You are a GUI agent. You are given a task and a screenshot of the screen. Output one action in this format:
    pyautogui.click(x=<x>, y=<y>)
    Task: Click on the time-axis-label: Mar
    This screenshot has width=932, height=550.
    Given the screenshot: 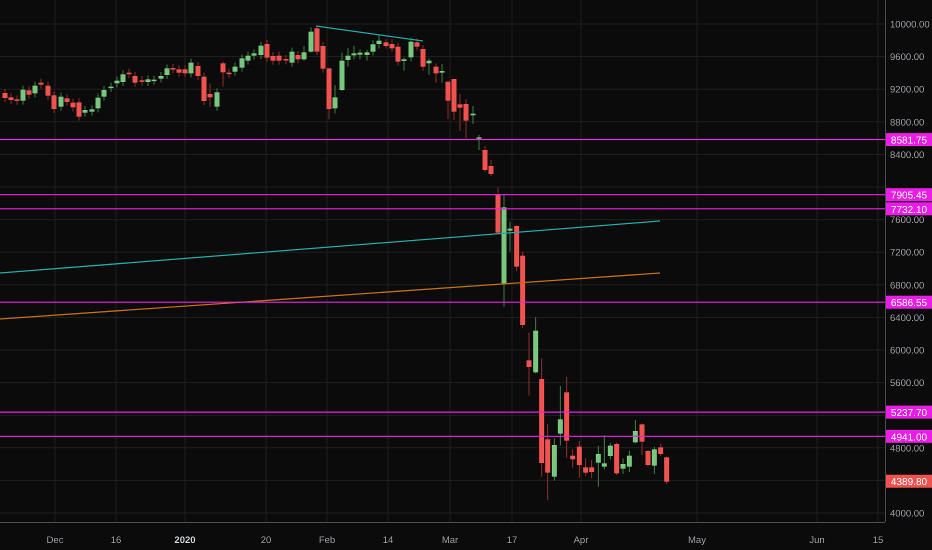 What is the action you would take?
    pyautogui.click(x=450, y=540)
    